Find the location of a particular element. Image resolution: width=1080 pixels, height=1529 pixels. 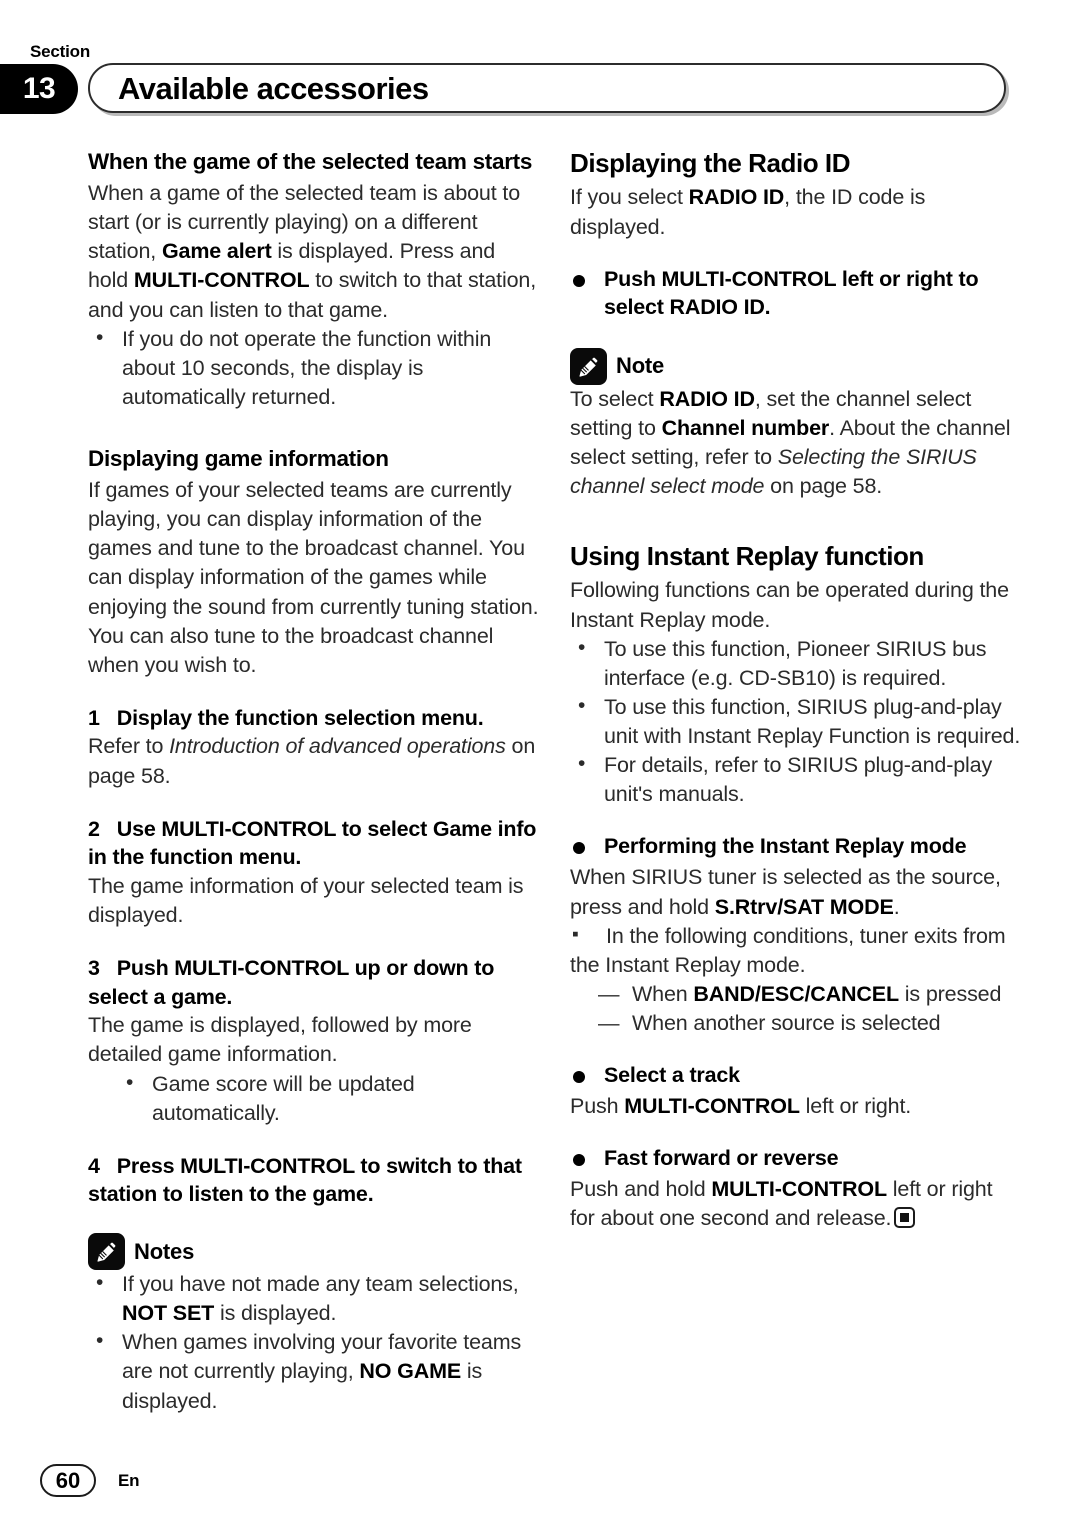

step-number: 1 is located at coordinates (94, 717).